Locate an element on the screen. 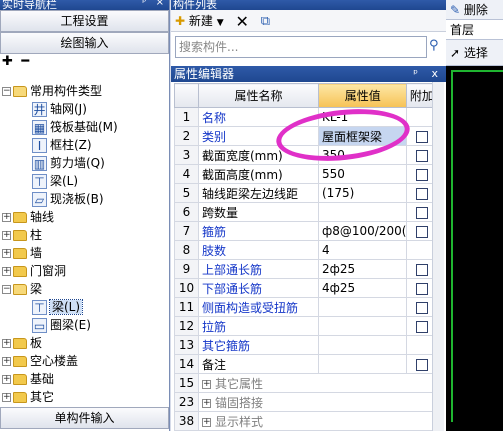 The image size is (503, 431). property-value: ф8@100/200( is located at coordinates (362, 231).